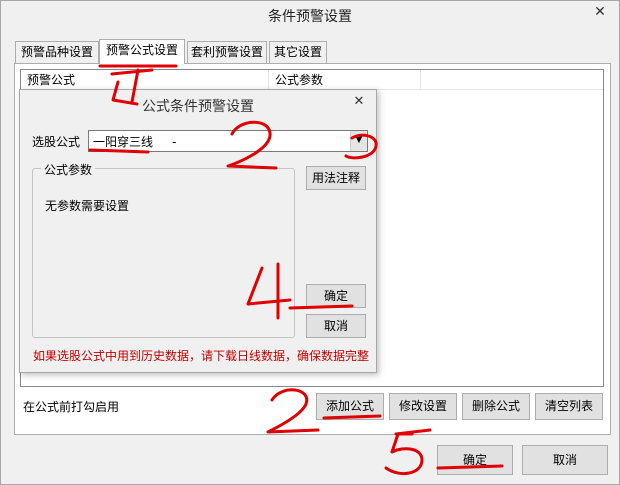  I want to click on list-header: 预警公式 公式参数, so click(312, 80).